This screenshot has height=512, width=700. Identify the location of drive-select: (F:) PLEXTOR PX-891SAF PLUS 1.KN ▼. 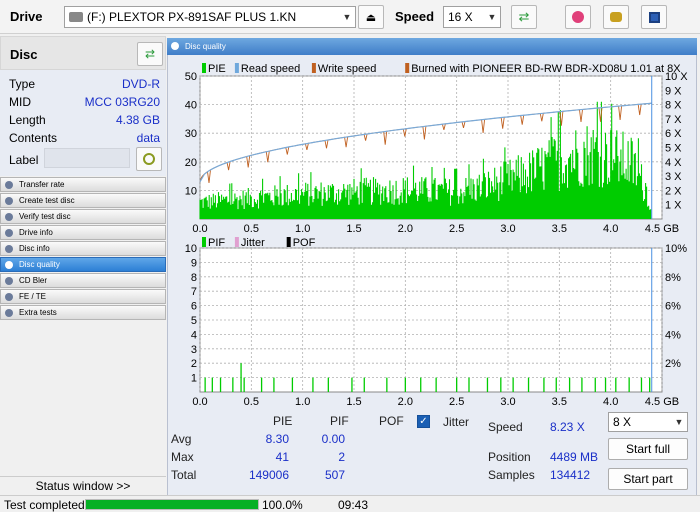
(210, 17).